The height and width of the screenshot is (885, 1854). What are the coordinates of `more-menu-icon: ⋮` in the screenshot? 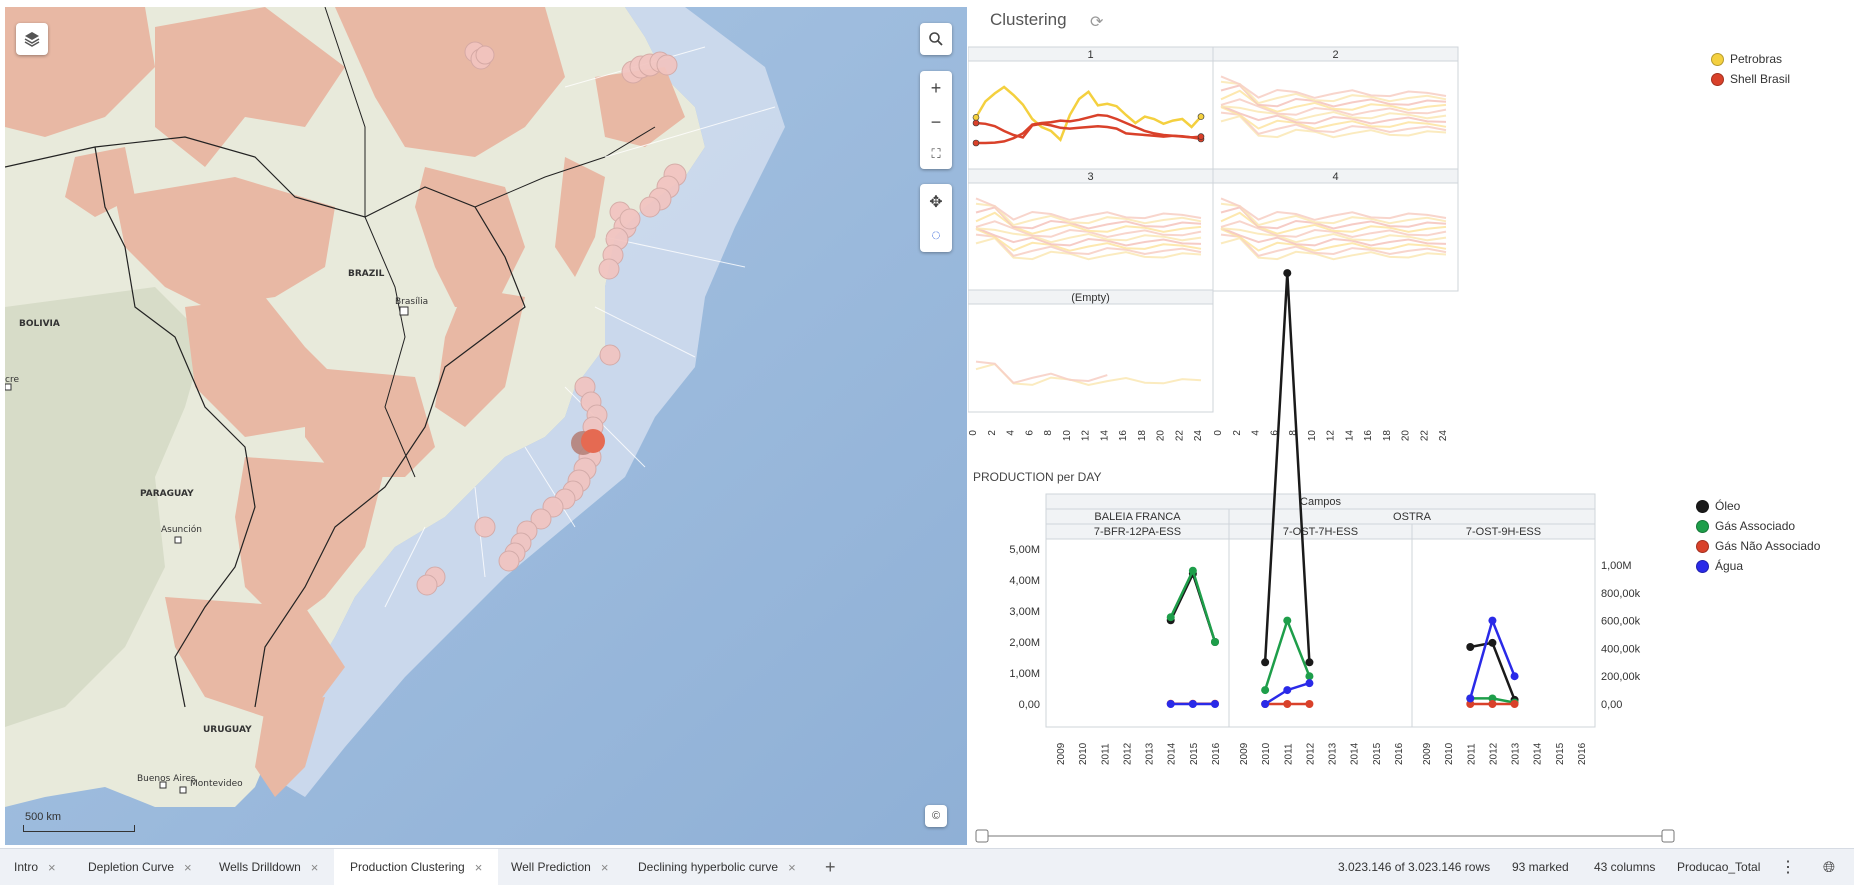 It's located at (1788, 867).